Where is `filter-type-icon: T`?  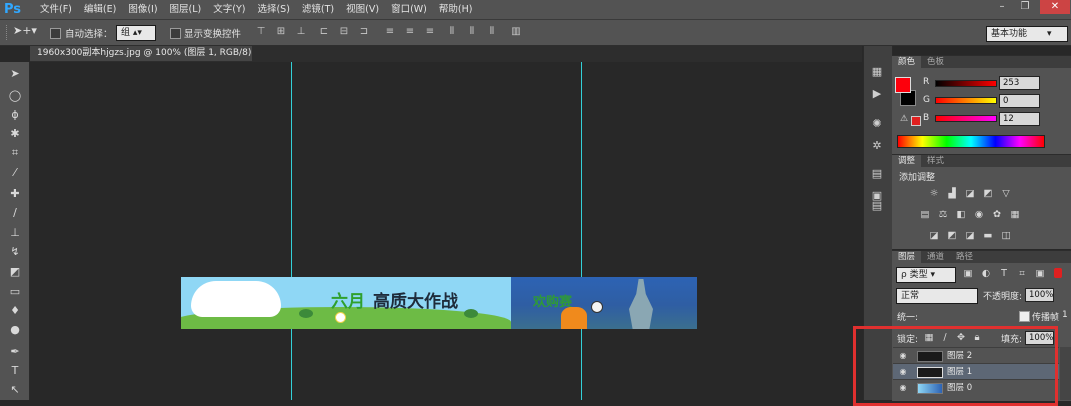
filter-type-icon: T is located at coordinates (1004, 273).